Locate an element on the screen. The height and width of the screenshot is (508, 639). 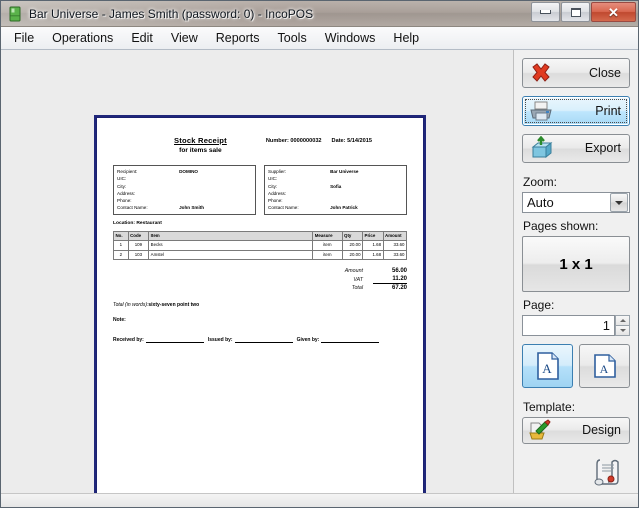
header-measure: Measure is located at coordinates (327, 236).